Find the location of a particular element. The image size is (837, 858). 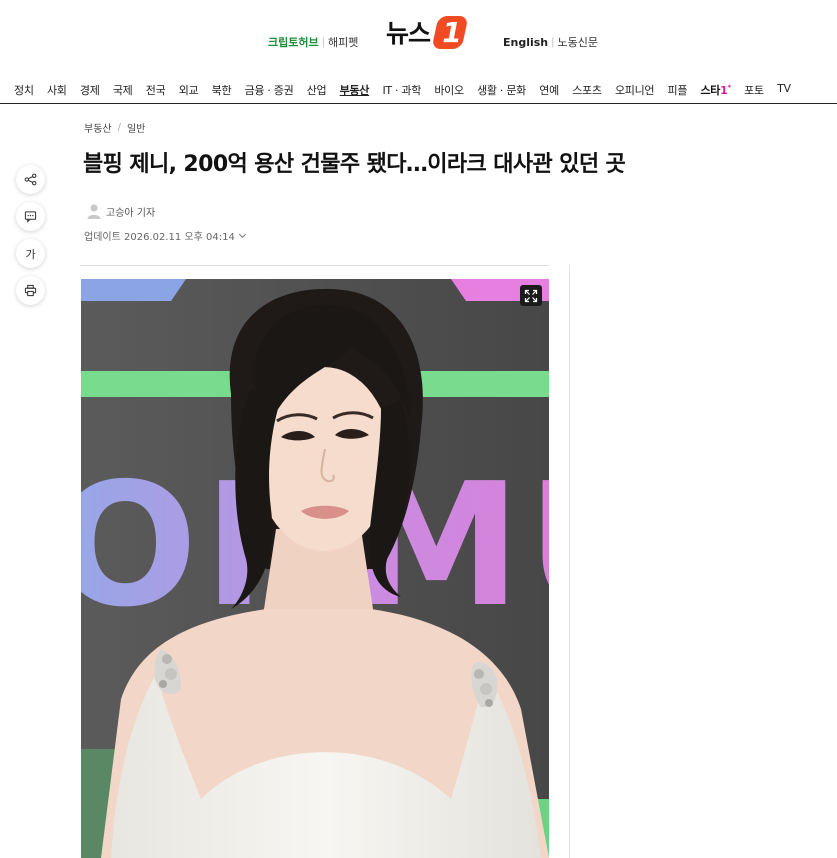

nav-item-economy: 경제 is located at coordinates (90, 90).